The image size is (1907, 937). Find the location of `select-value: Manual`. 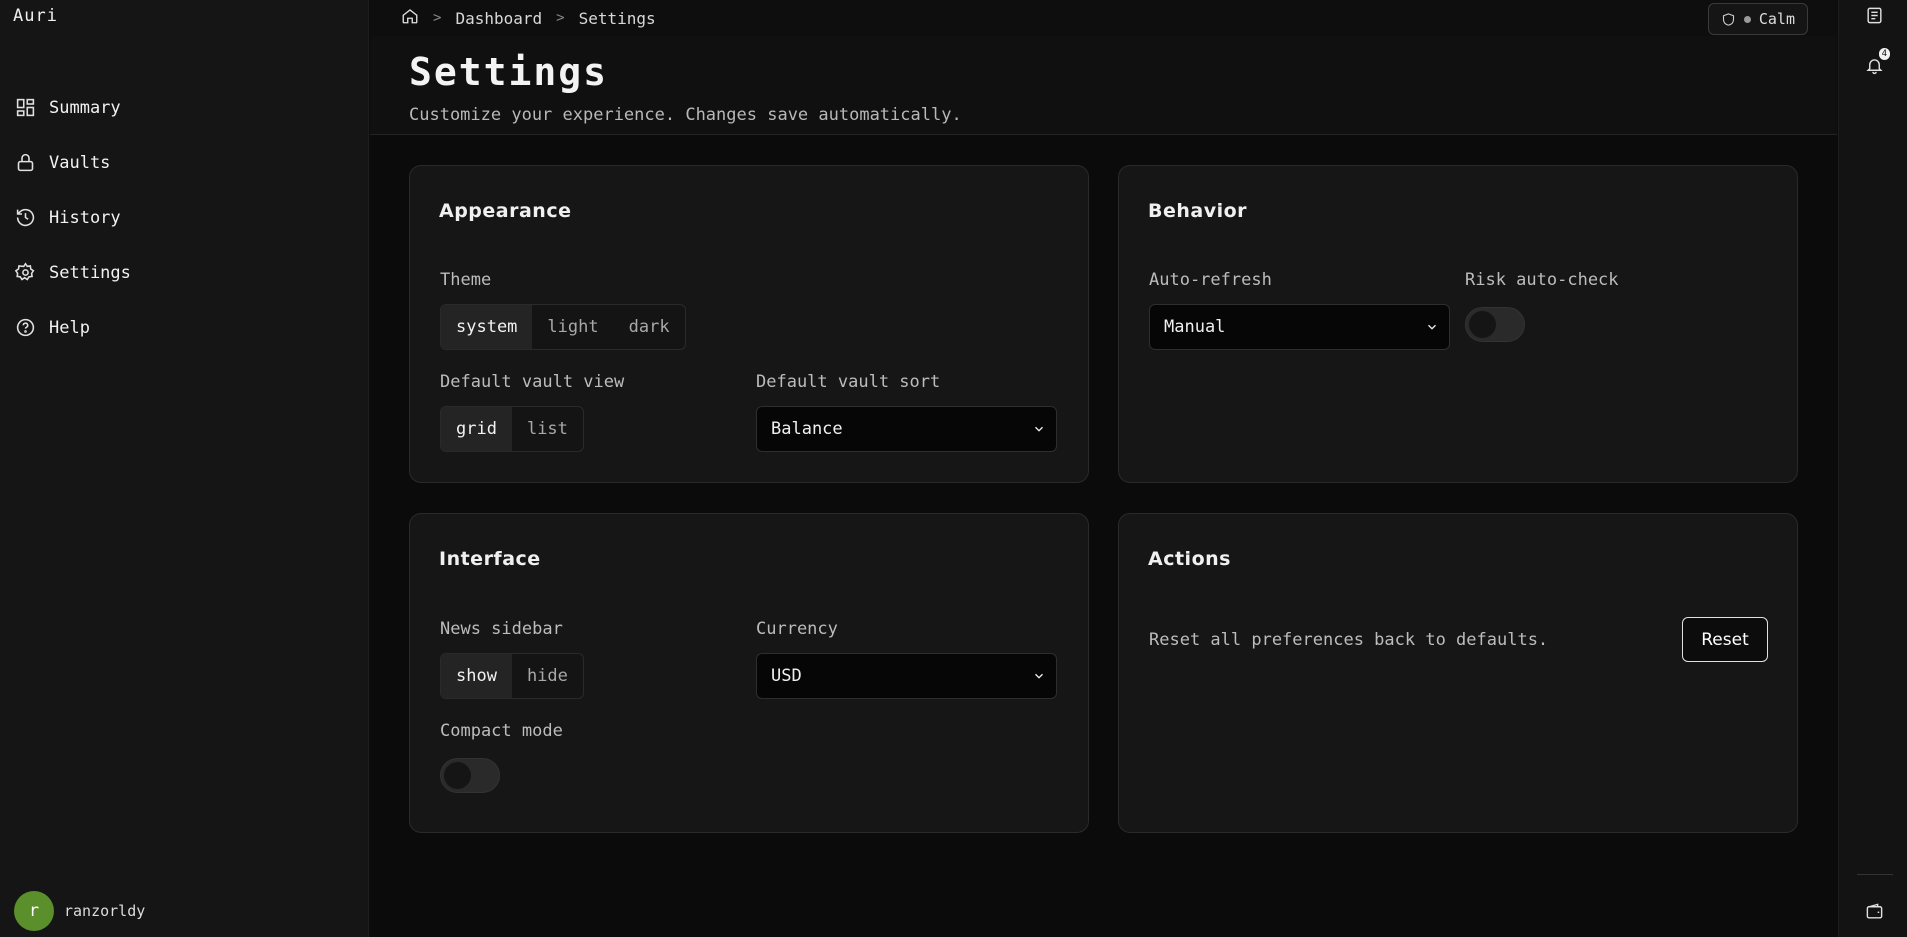

select-value: Manual is located at coordinates (1195, 327).